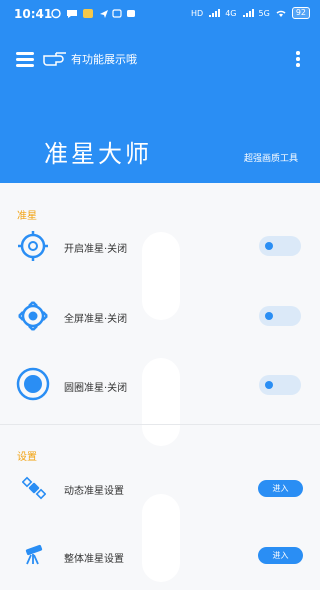 Image resolution: width=320 pixels, height=590 pixels. Describe the element at coordinates (160, 14) in the screenshot. I see `status-bar: 10:41 HD 4G 5G 92` at that location.